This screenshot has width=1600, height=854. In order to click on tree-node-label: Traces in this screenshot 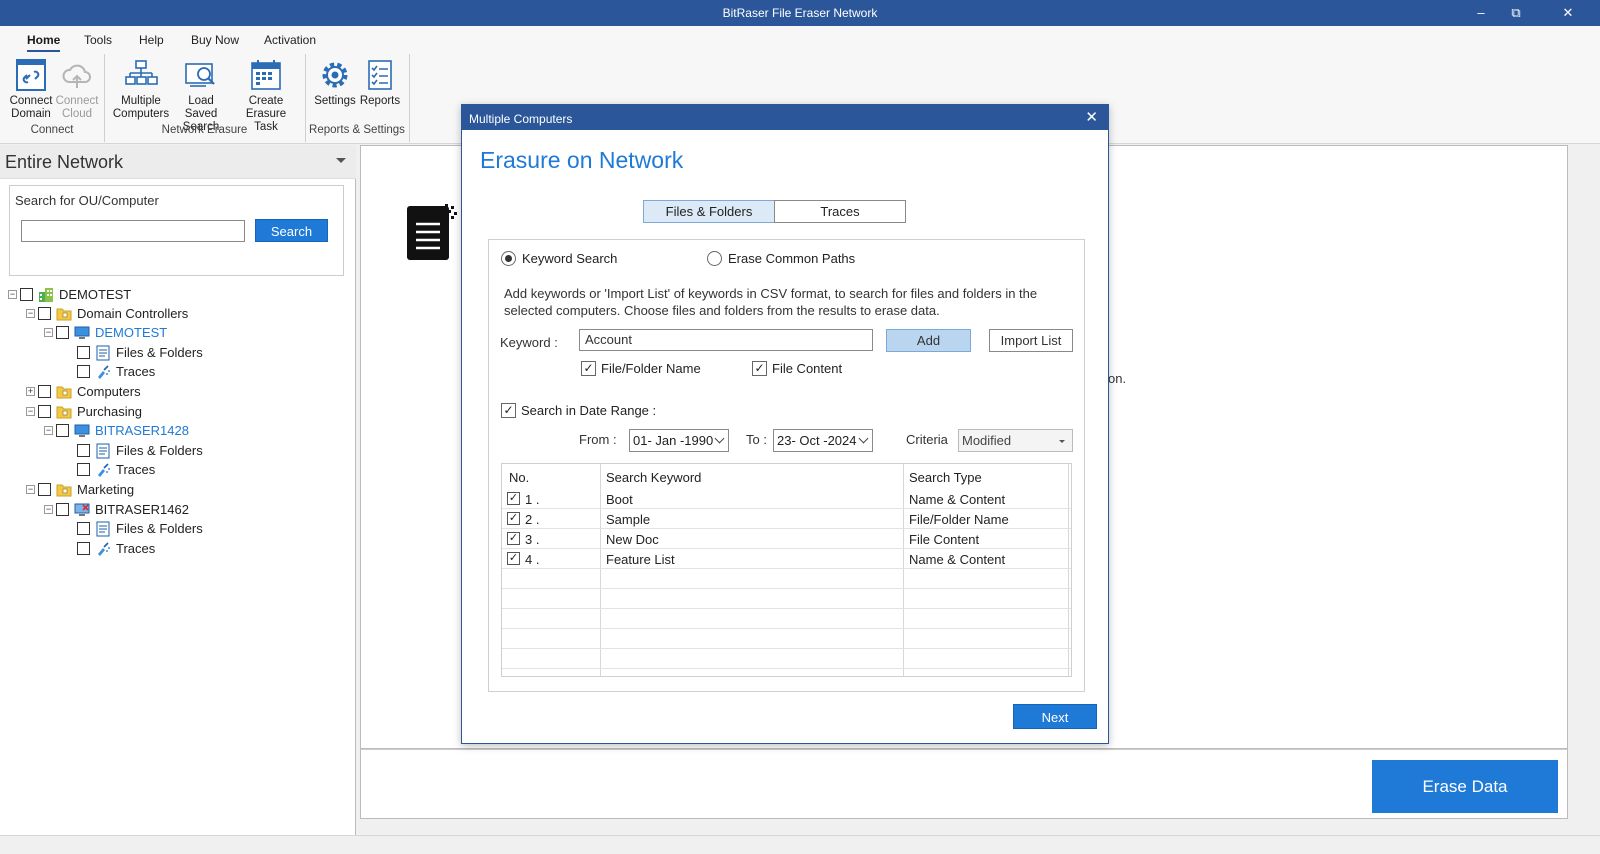, I will do `click(136, 371)`.